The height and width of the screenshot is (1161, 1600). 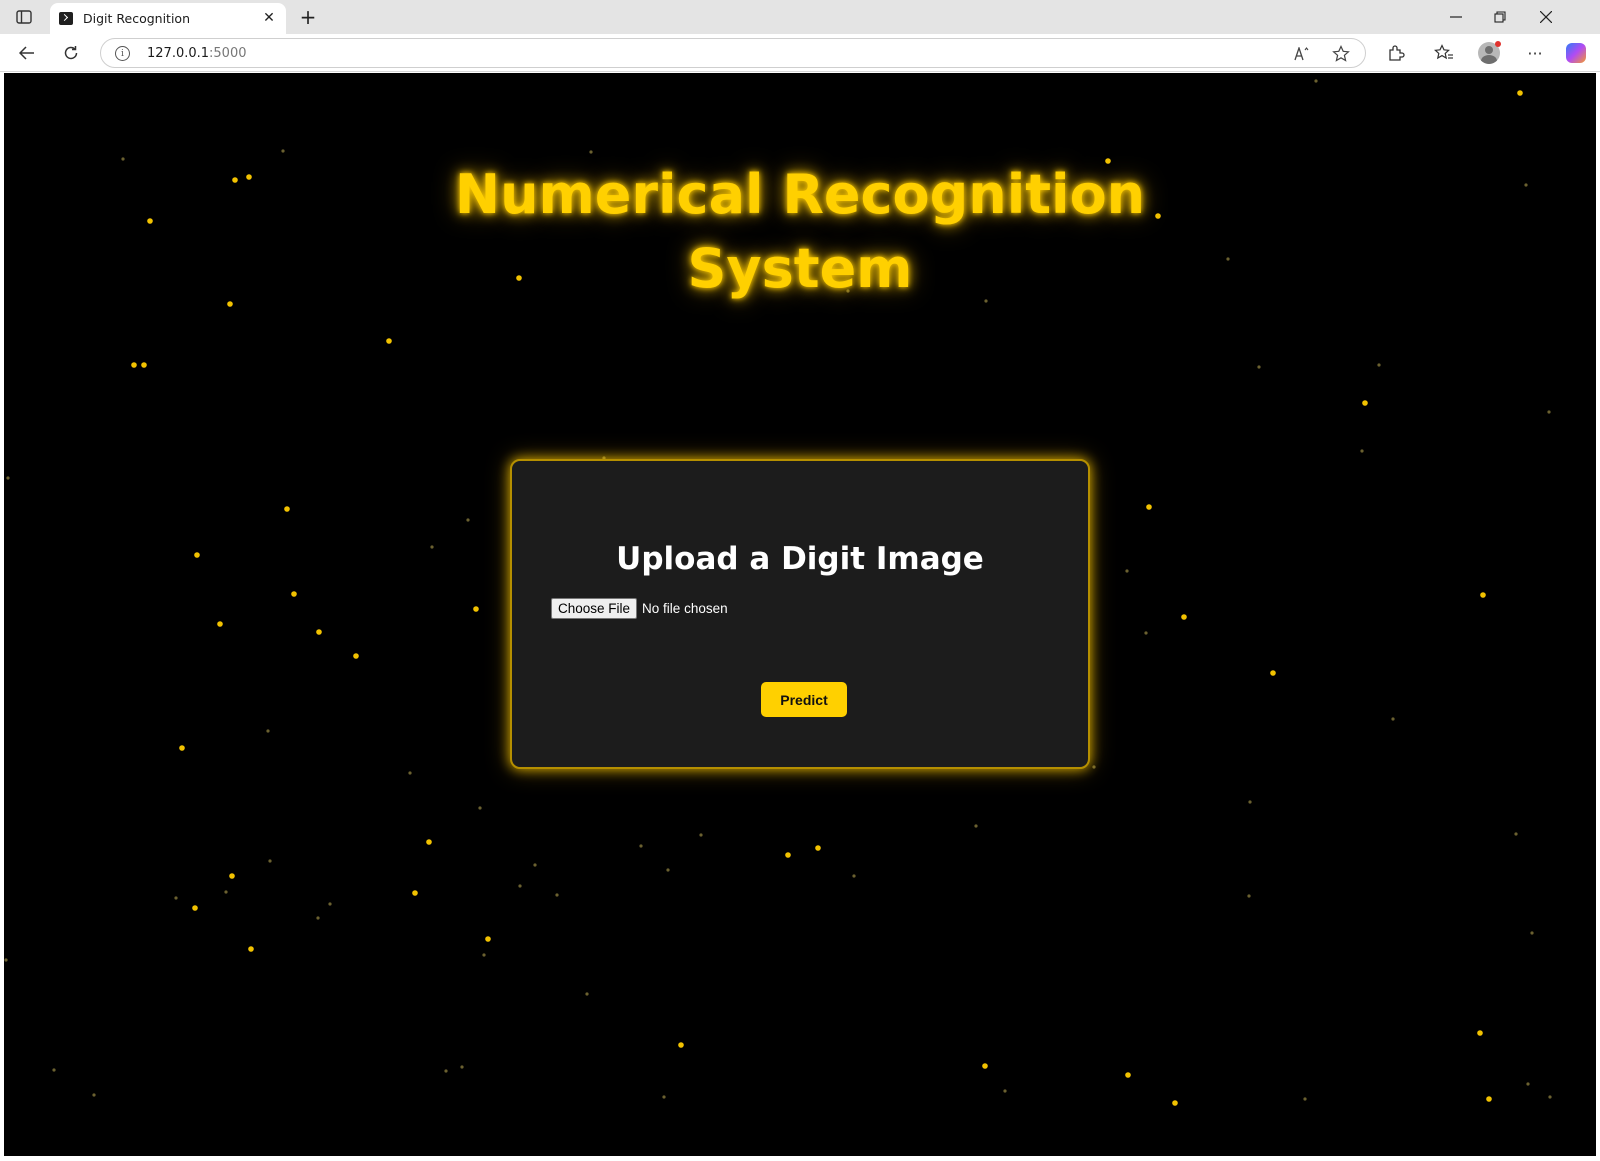 I want to click on url-text: 127.0.0.1:5000, so click(x=197, y=53).